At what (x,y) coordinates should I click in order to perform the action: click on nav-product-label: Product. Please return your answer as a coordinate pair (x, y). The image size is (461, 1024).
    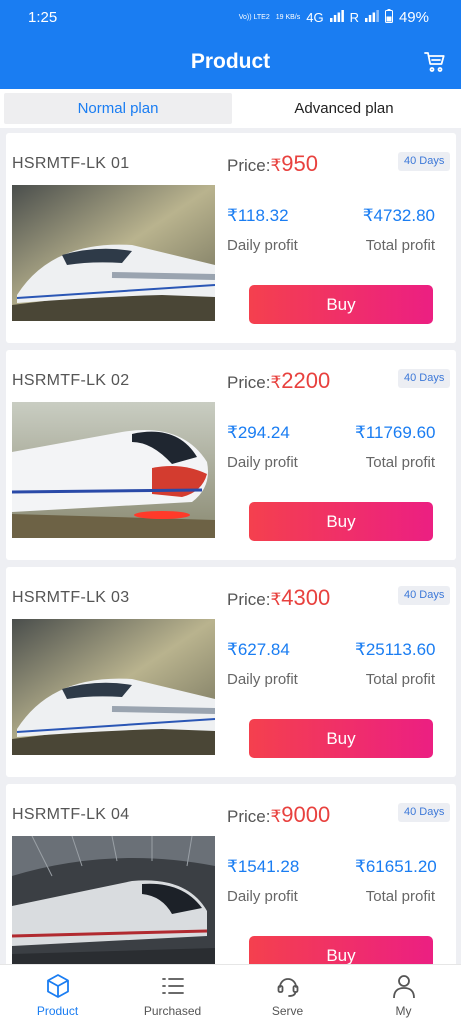
    Looking at the image, I should click on (57, 1011).